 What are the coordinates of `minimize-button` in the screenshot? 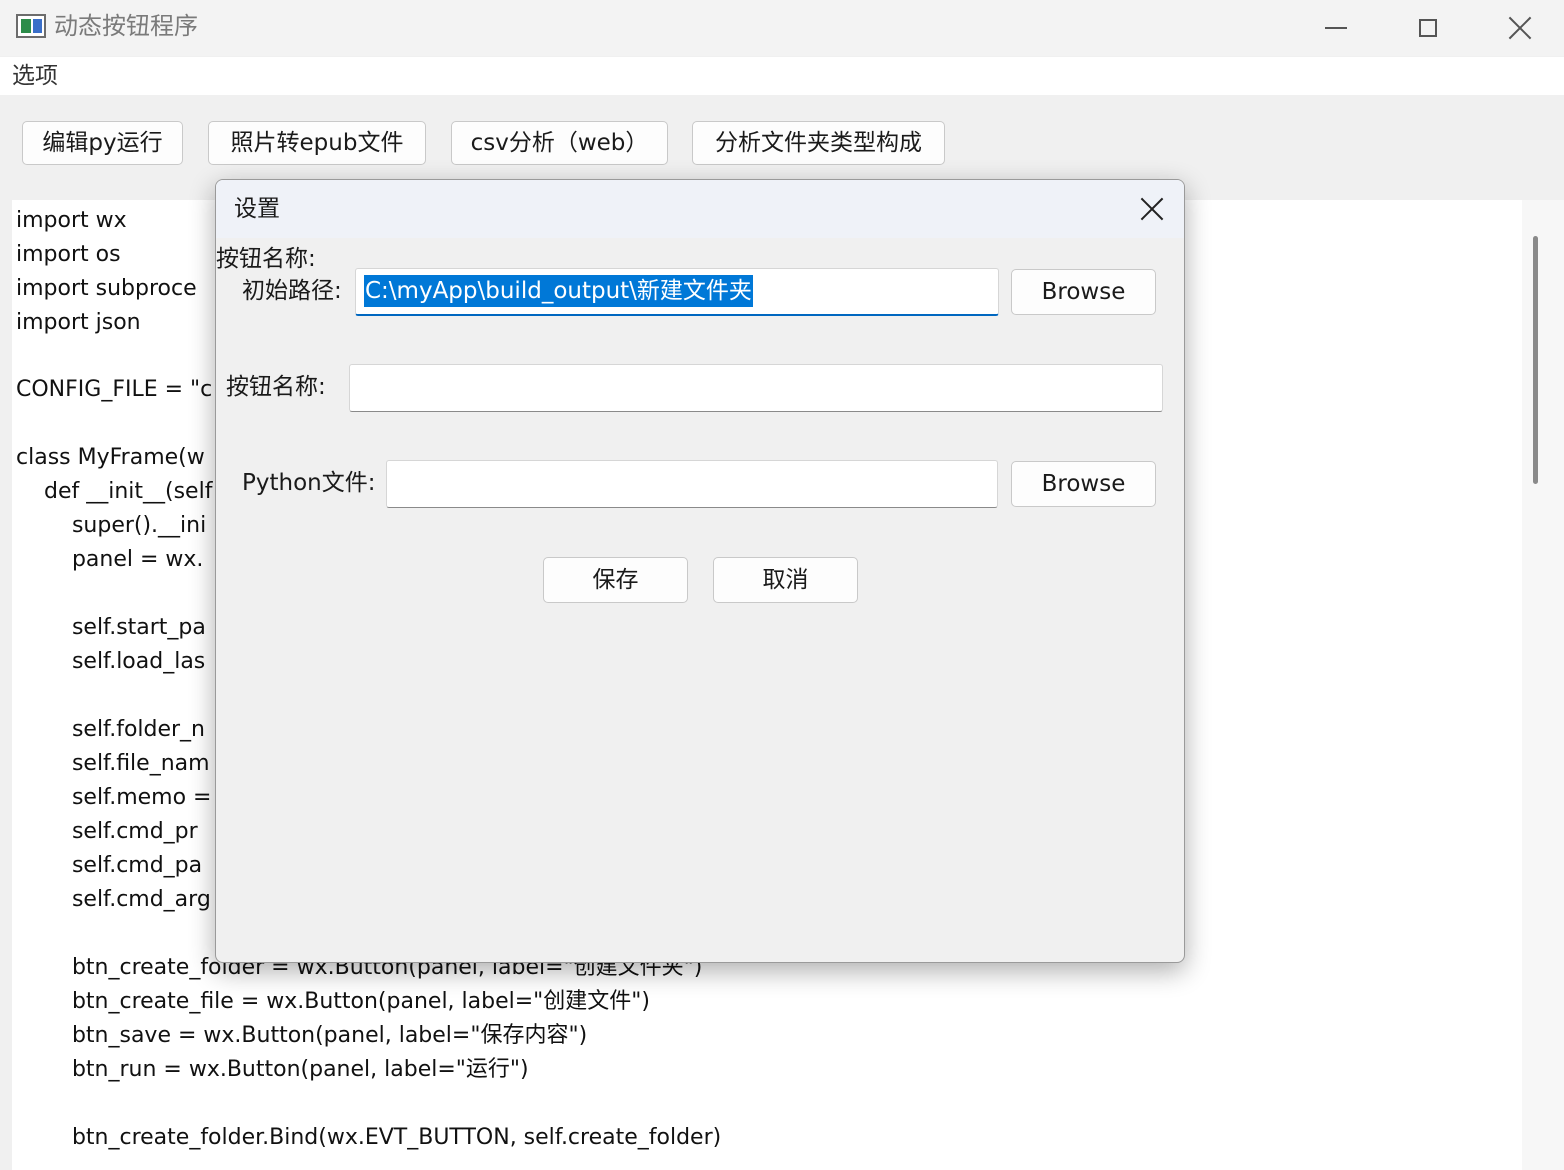 It's located at (1336, 28).